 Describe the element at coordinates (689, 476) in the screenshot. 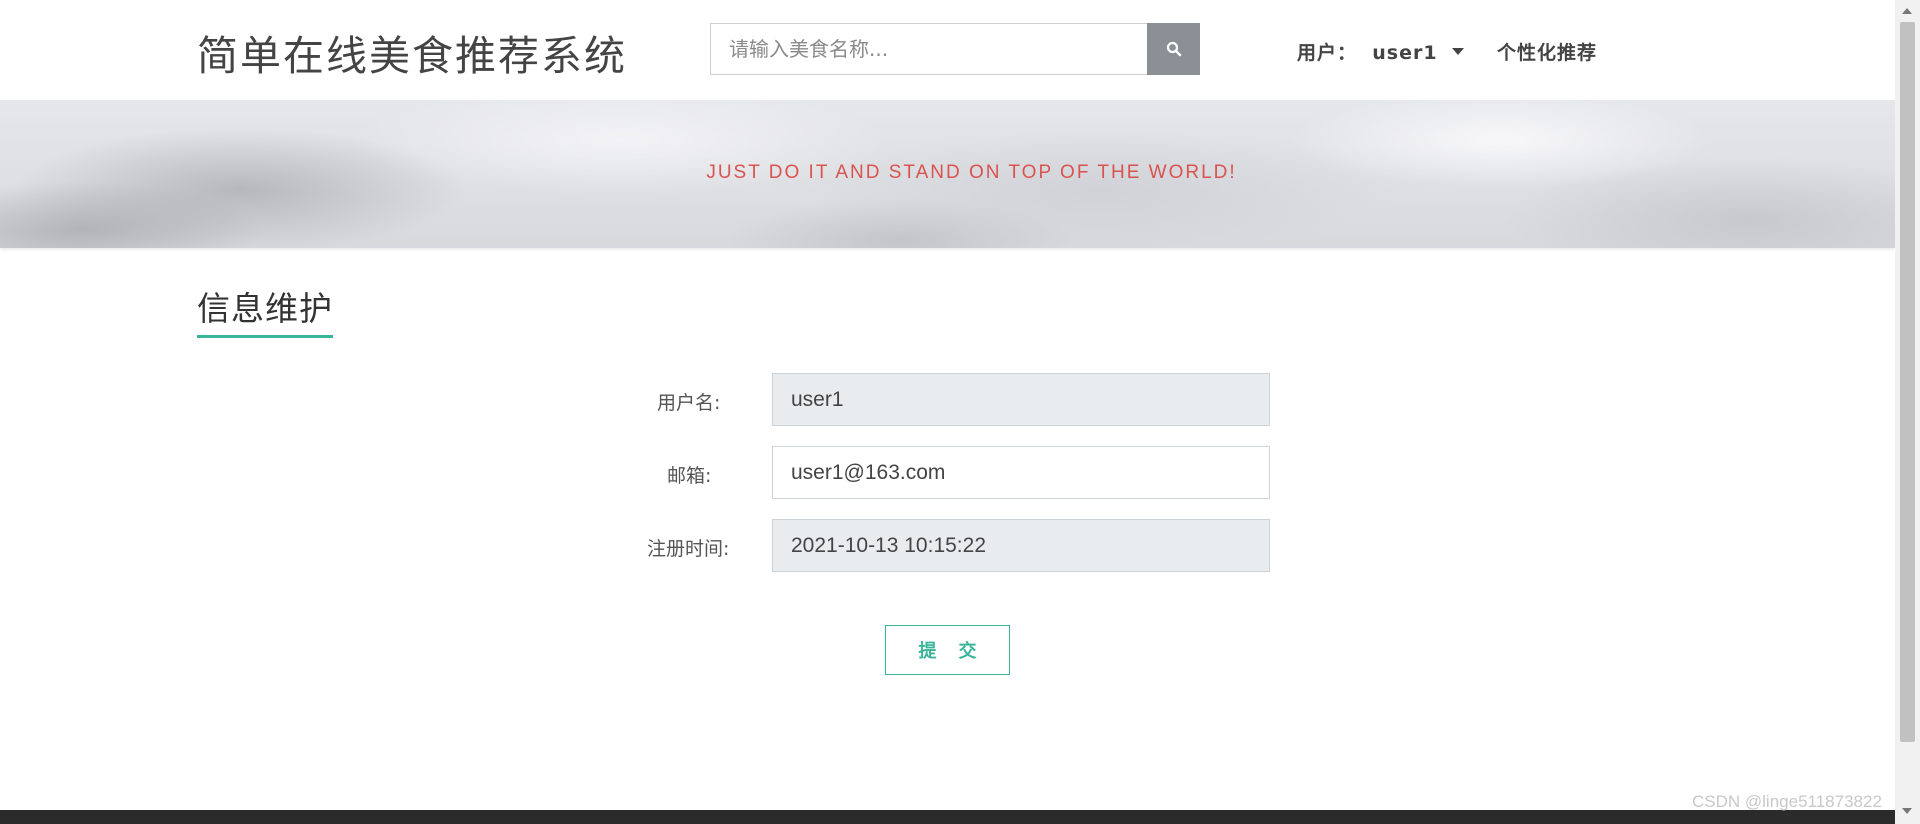

I see `email-label: 邮箱:` at that location.